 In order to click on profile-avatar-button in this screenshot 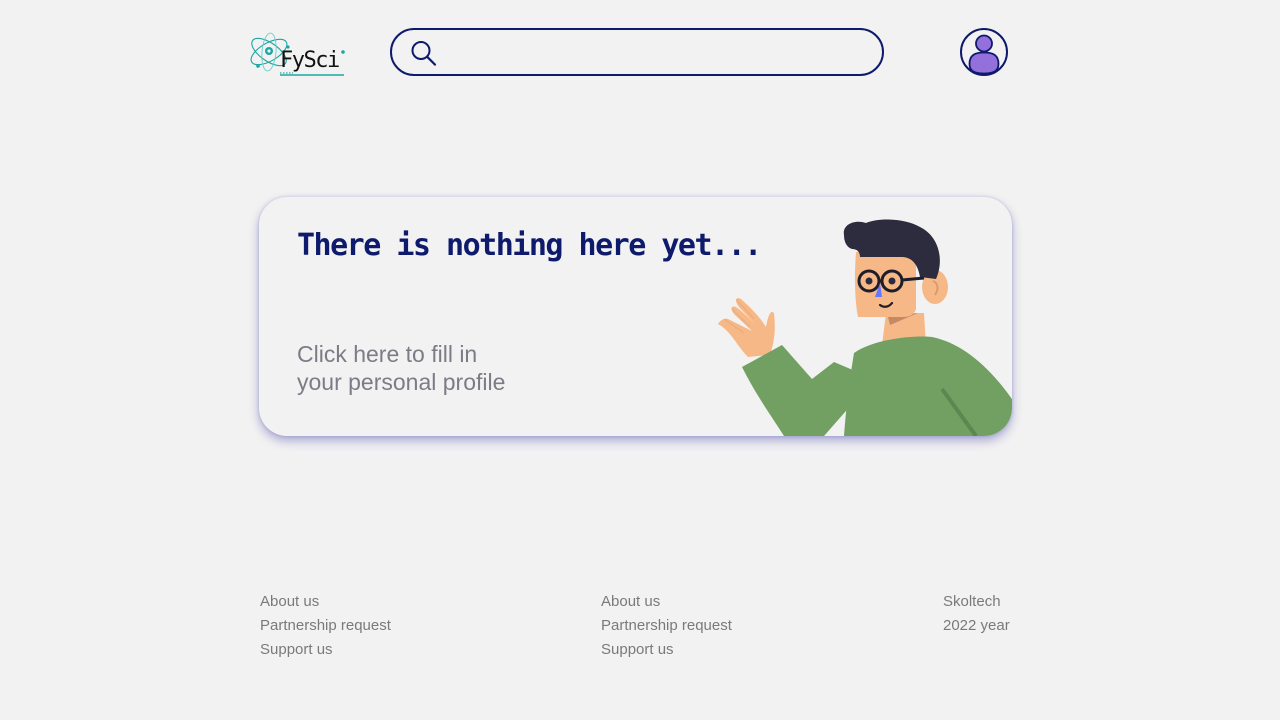, I will do `click(984, 52)`.